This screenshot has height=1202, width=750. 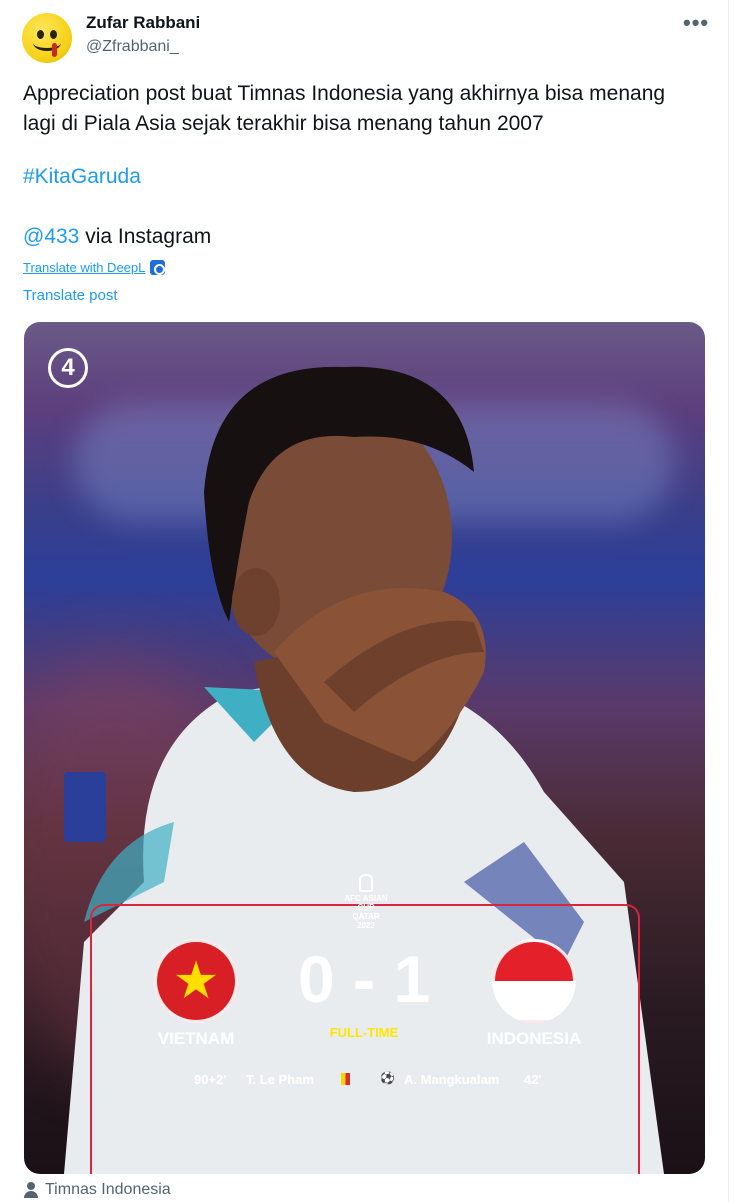 What do you see at coordinates (364, 1032) in the screenshot?
I see `match-status: FULL-TIME` at bounding box center [364, 1032].